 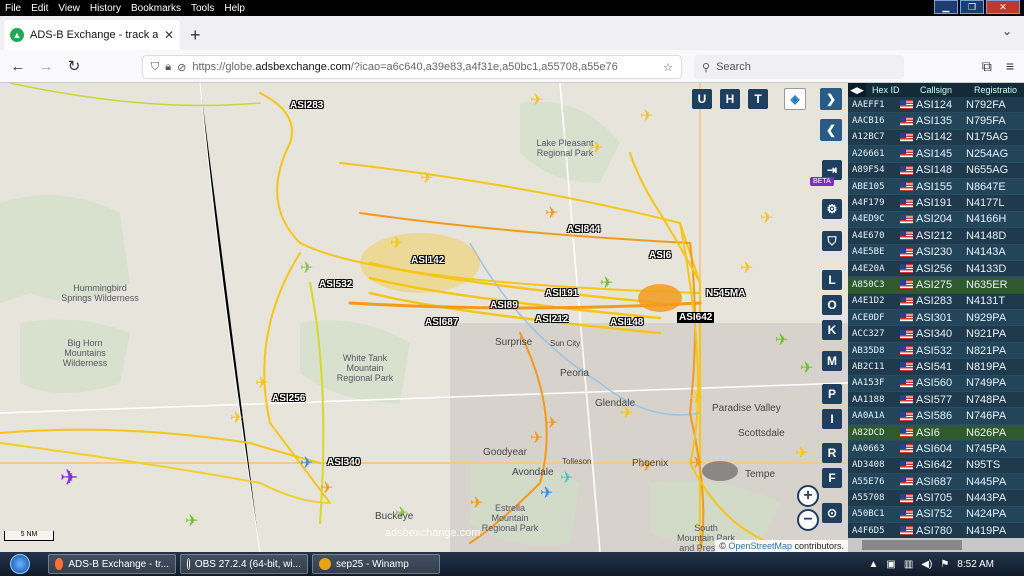 What do you see at coordinates (288, 398) in the screenshot?
I see `aircraft-label: ASI256` at bounding box center [288, 398].